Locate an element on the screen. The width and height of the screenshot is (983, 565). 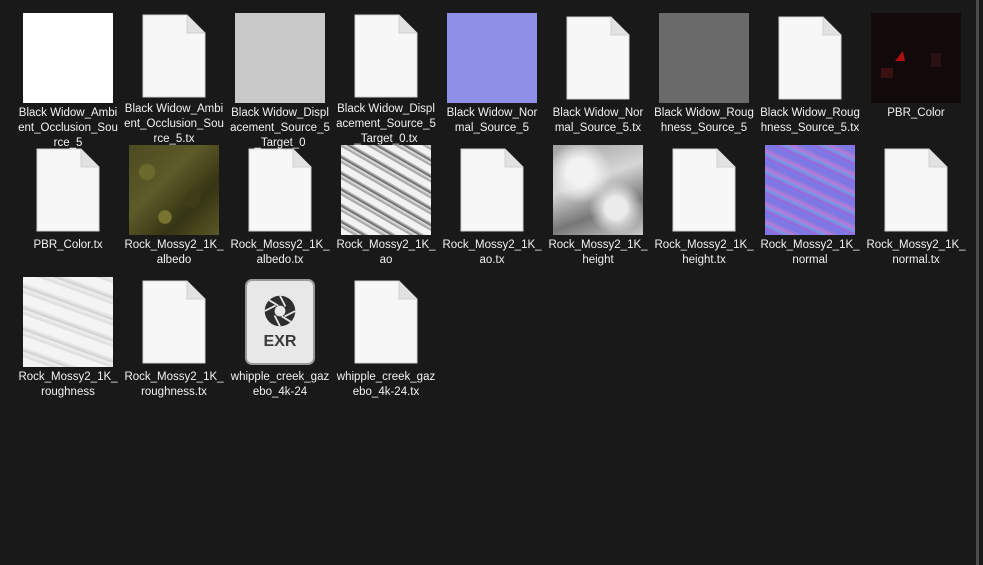
file-item: Rock_Mossy2_1K_height.tx is located at coordinates (704, 206).